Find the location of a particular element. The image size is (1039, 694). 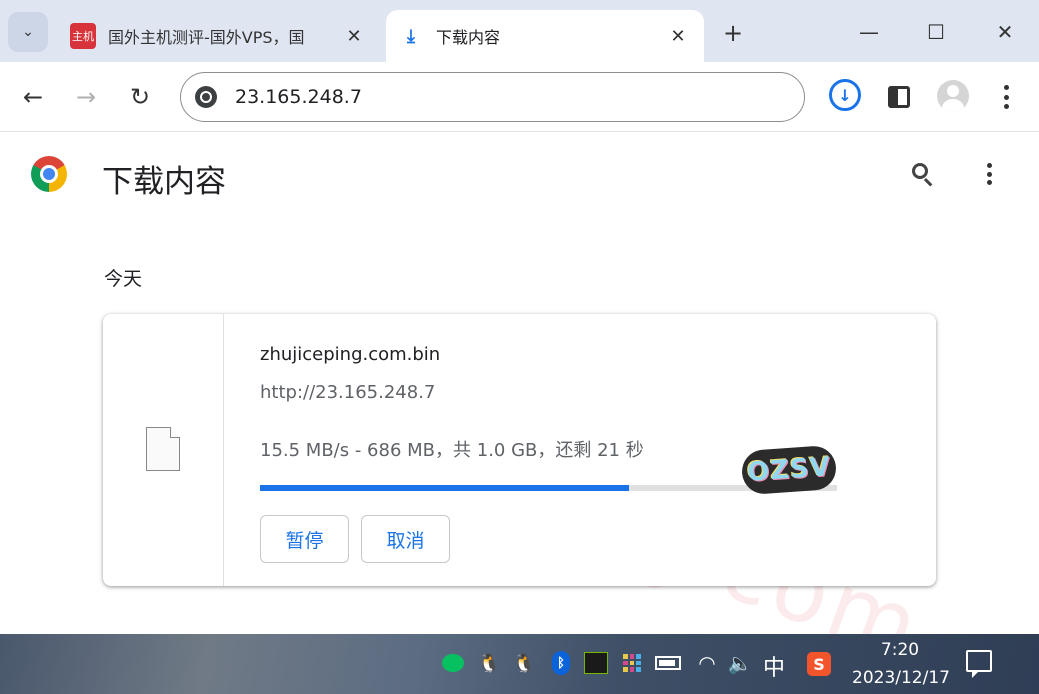

search-icon is located at coordinates (923, 175).